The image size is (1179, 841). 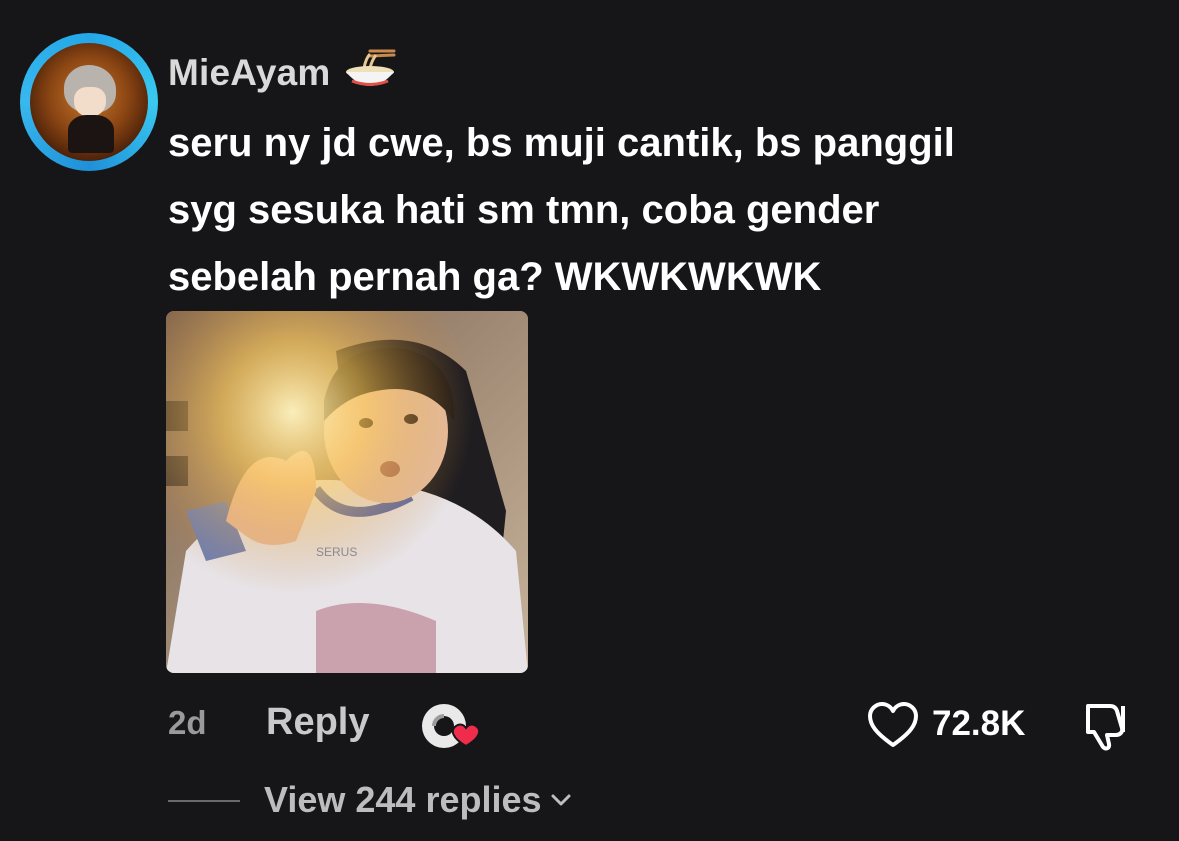 I want to click on comment-attached-image: SERUS, so click(x=347, y=492).